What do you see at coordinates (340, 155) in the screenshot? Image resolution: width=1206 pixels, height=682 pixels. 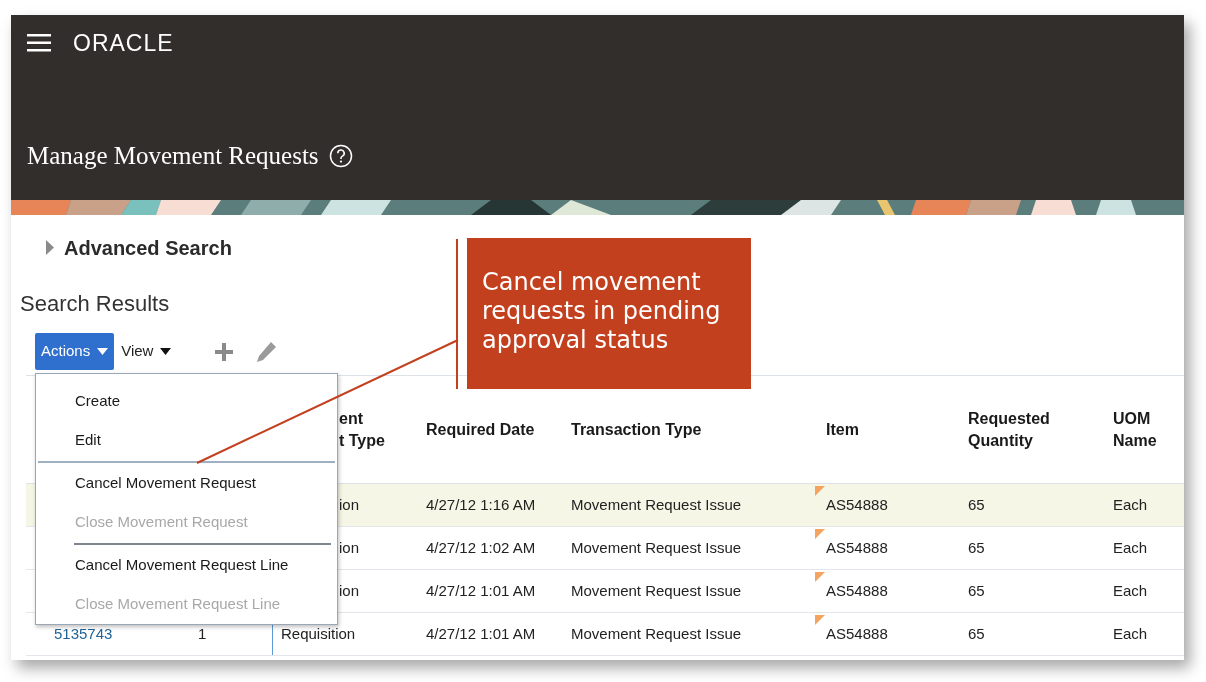 I see `help-icon` at bounding box center [340, 155].